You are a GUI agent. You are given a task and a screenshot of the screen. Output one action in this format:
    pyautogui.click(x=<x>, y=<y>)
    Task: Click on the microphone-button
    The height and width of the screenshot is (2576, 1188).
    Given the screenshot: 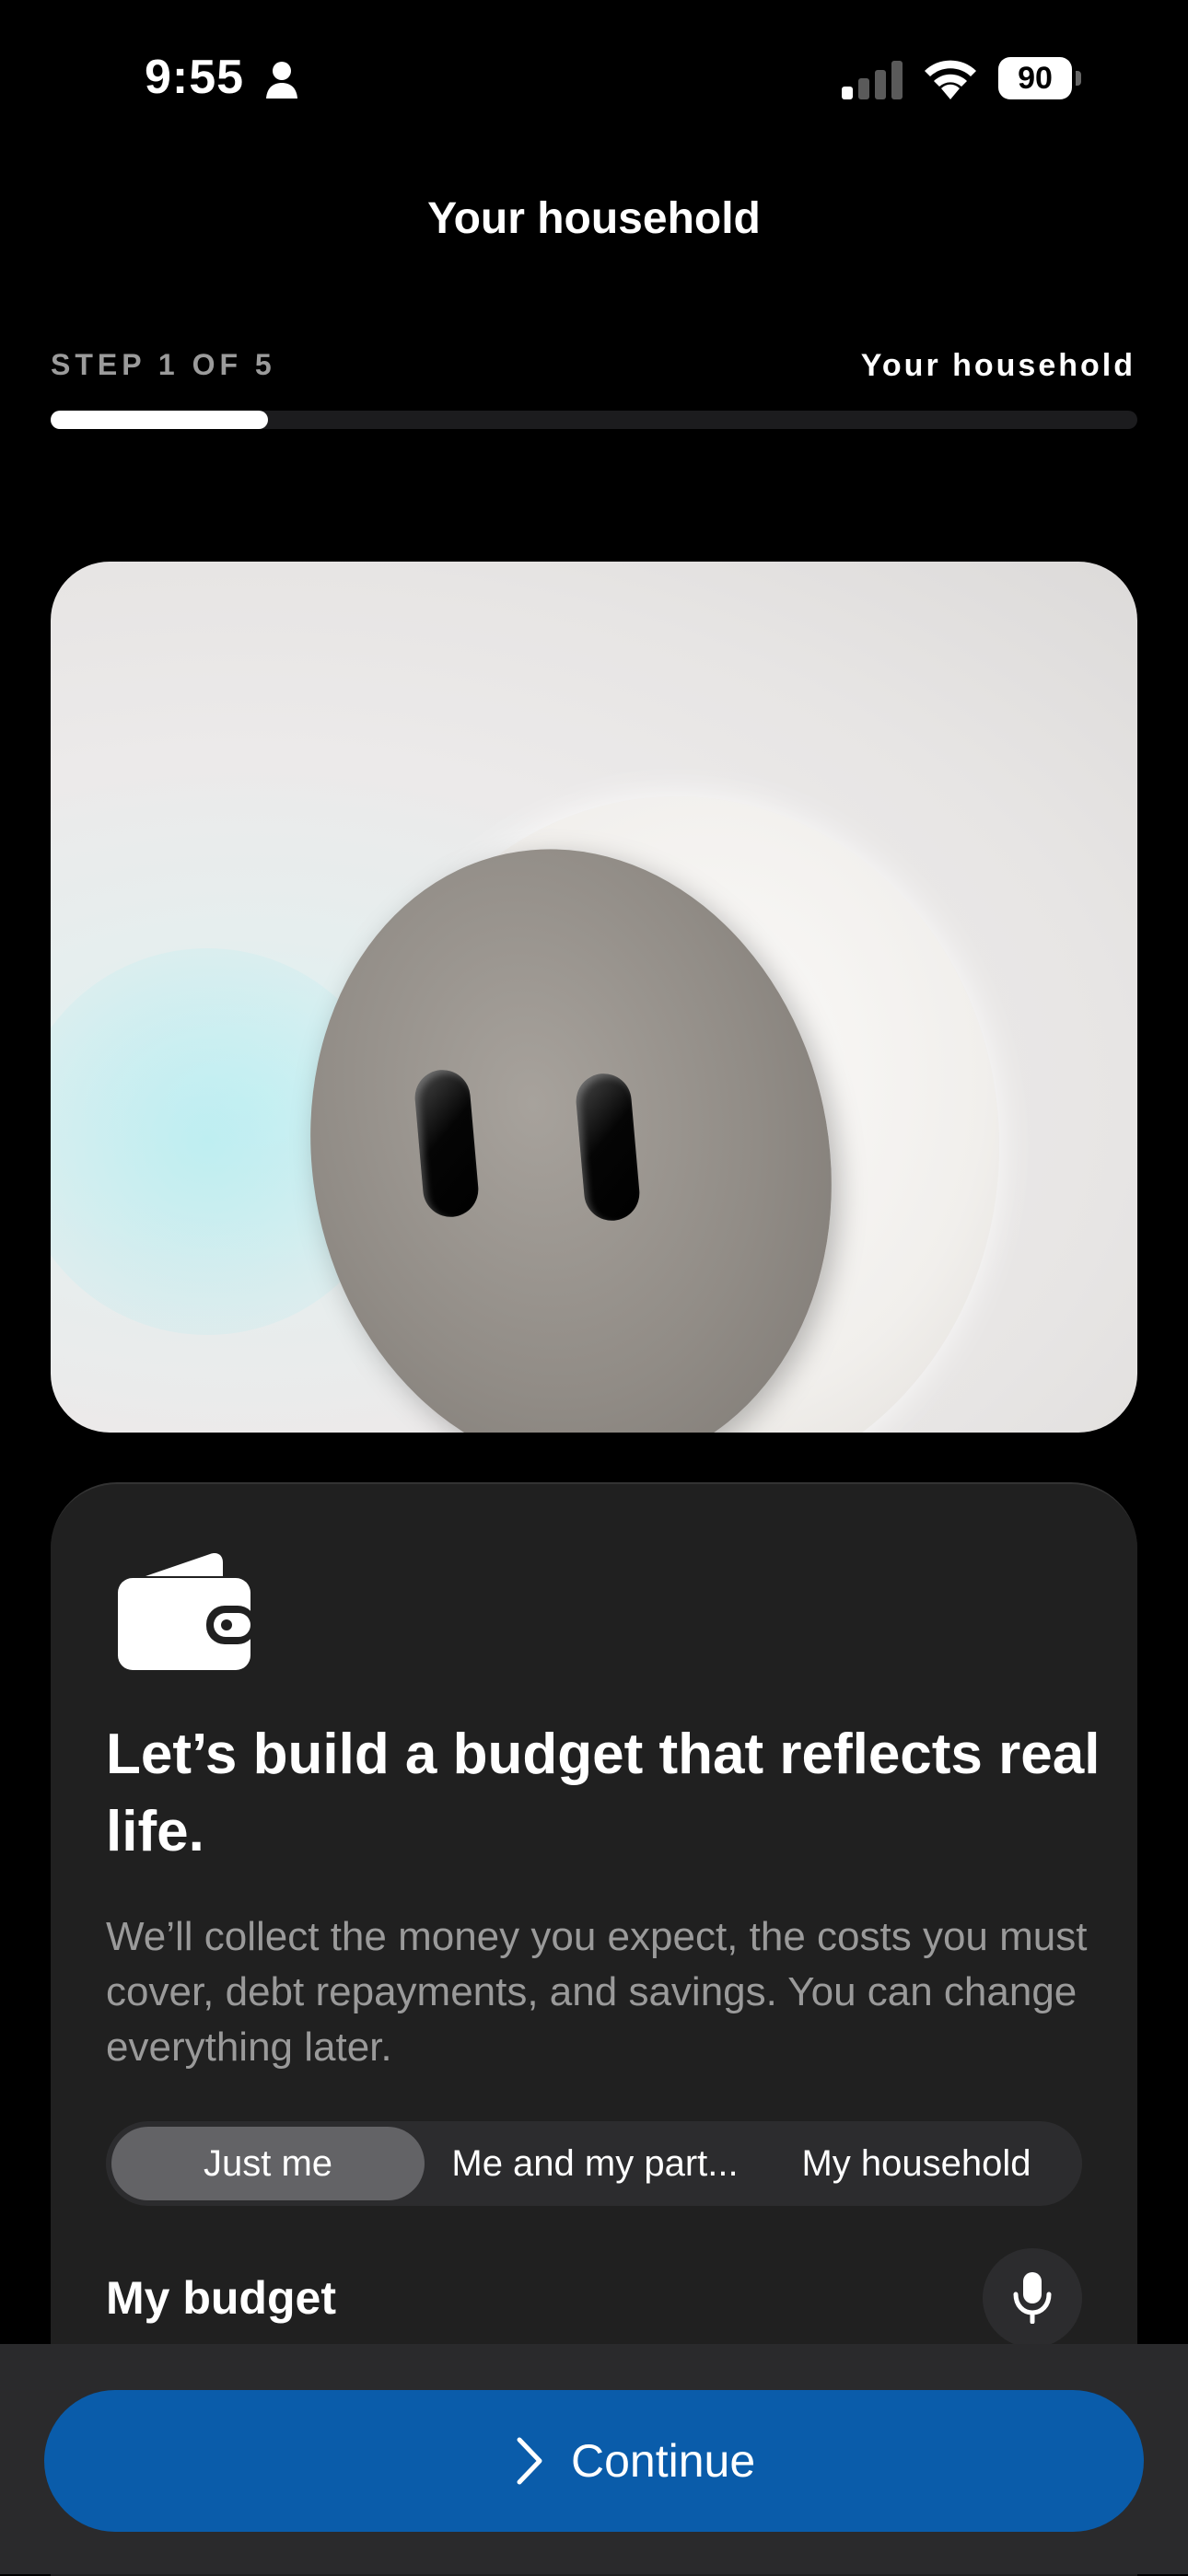 What is the action you would take?
    pyautogui.click(x=1032, y=2298)
    